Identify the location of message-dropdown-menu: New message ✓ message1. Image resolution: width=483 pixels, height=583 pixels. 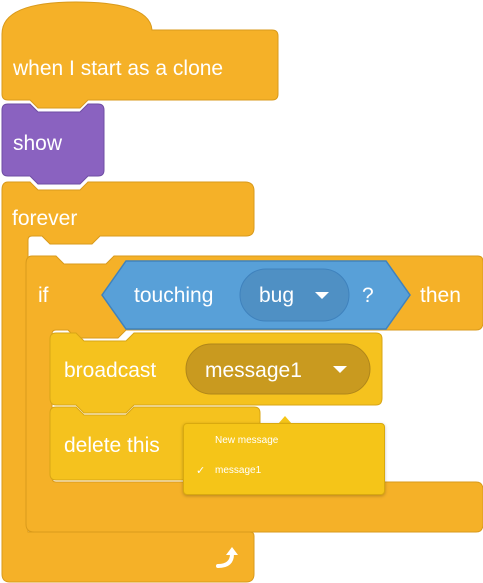
(284, 459).